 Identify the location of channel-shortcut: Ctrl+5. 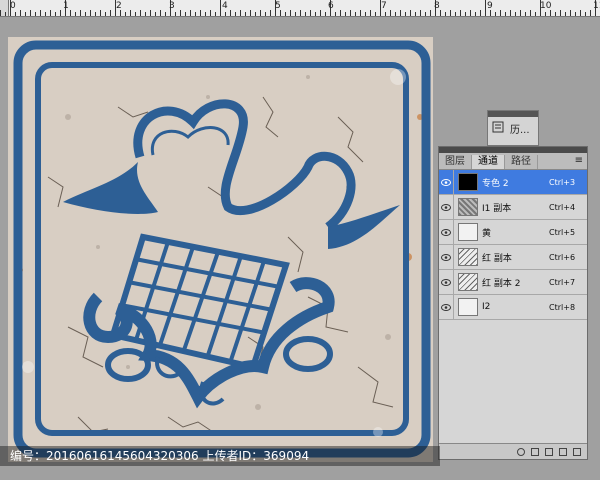
(562, 232).